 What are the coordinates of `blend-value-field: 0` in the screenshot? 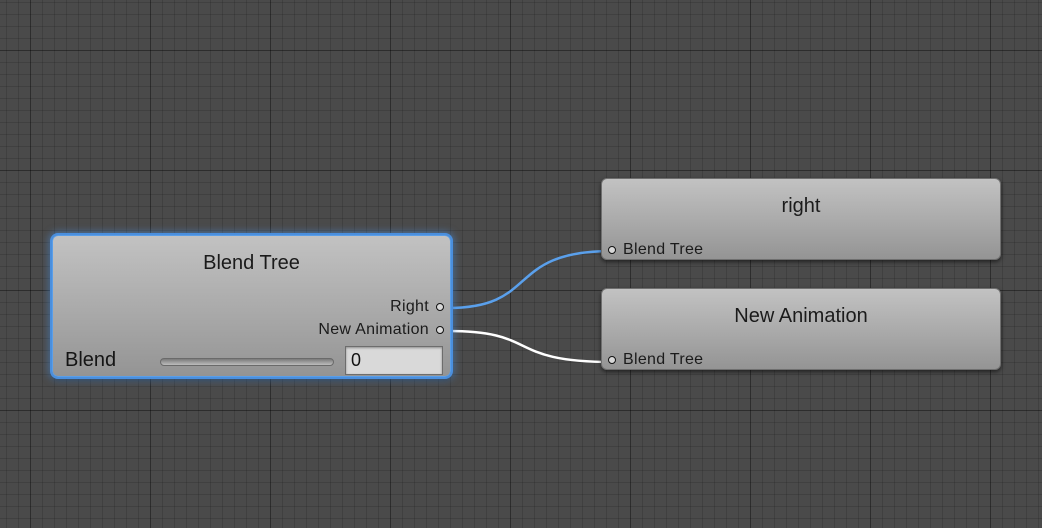 It's located at (394, 360).